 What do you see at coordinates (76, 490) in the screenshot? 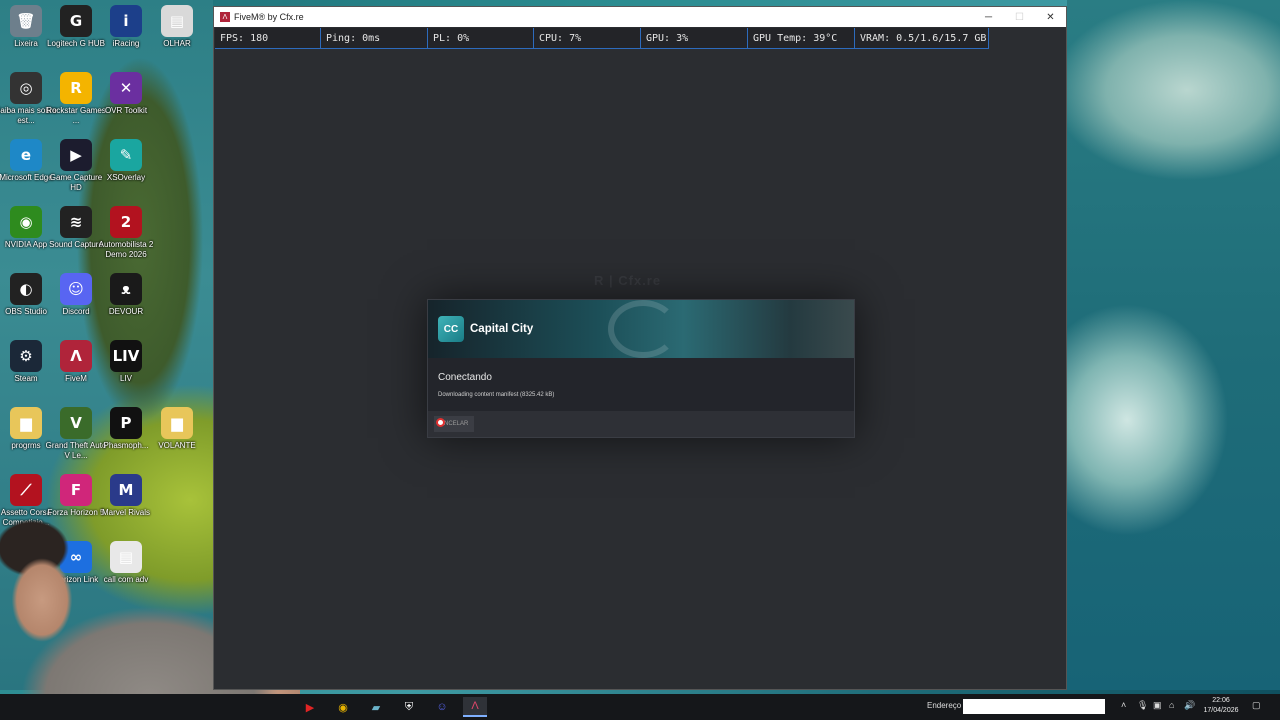
I see `forza-icon: F` at bounding box center [76, 490].